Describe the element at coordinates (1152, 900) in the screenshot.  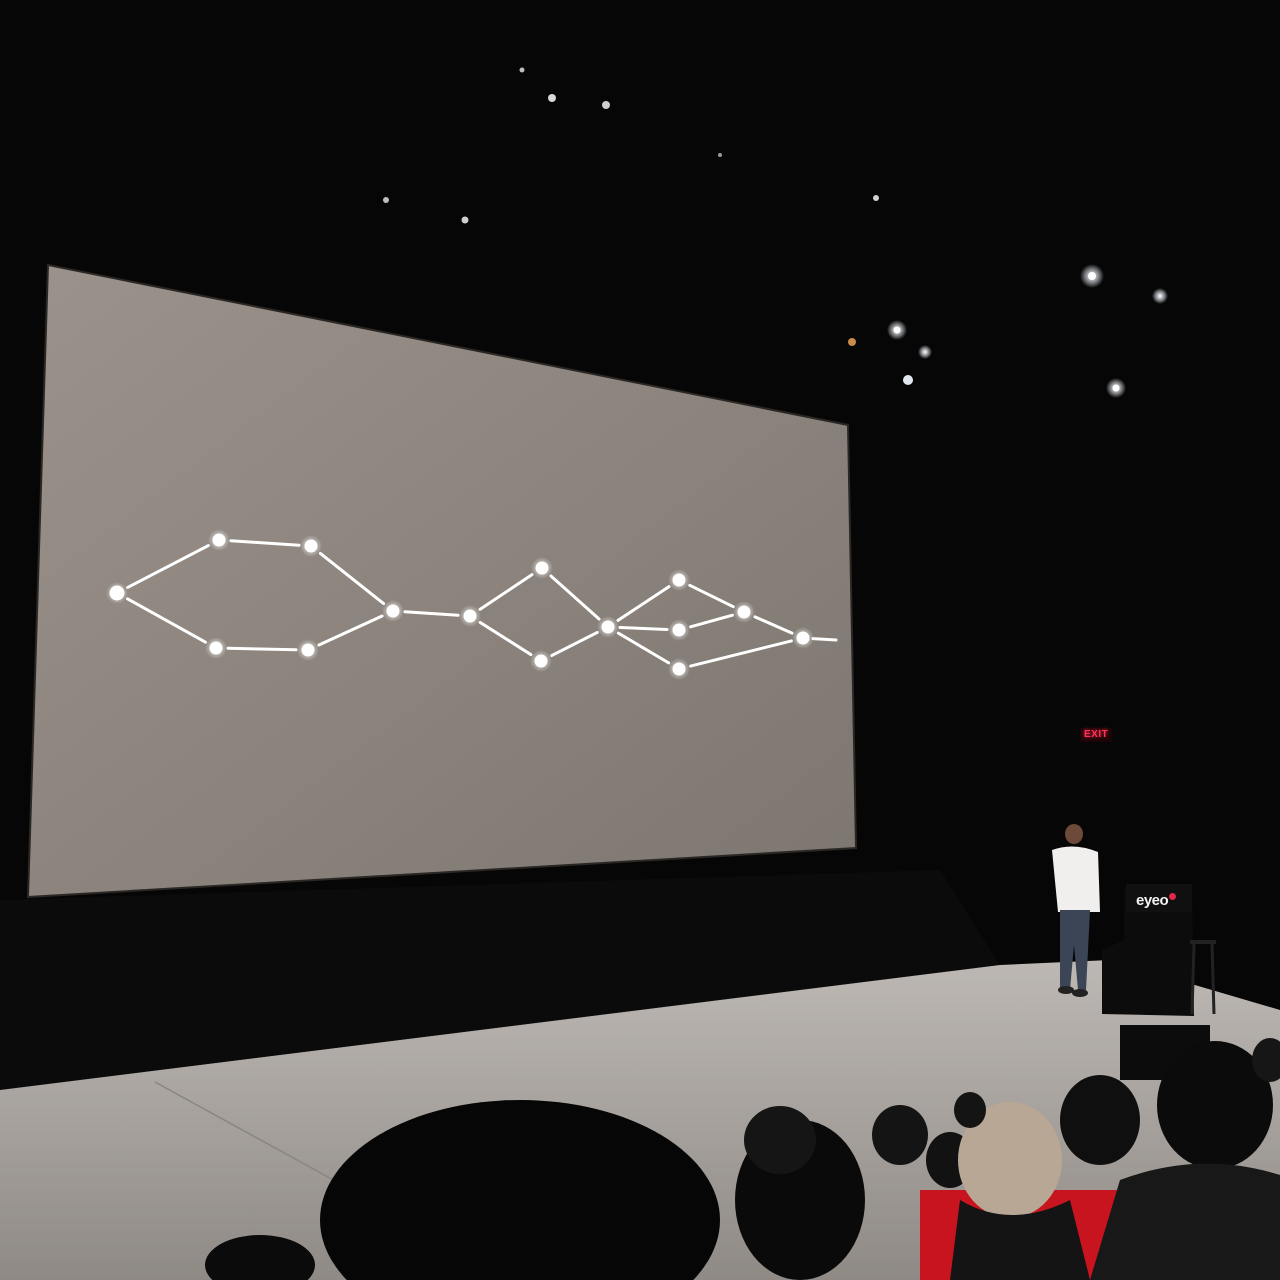
I see `podium-logo-text: eyeo` at that location.